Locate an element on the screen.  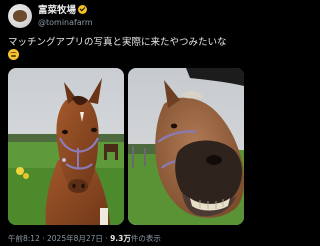
tweet-meta: 午前8:12 · 2025年8月27日 · 9.3万件の表示 is located at coordinates (84, 239).